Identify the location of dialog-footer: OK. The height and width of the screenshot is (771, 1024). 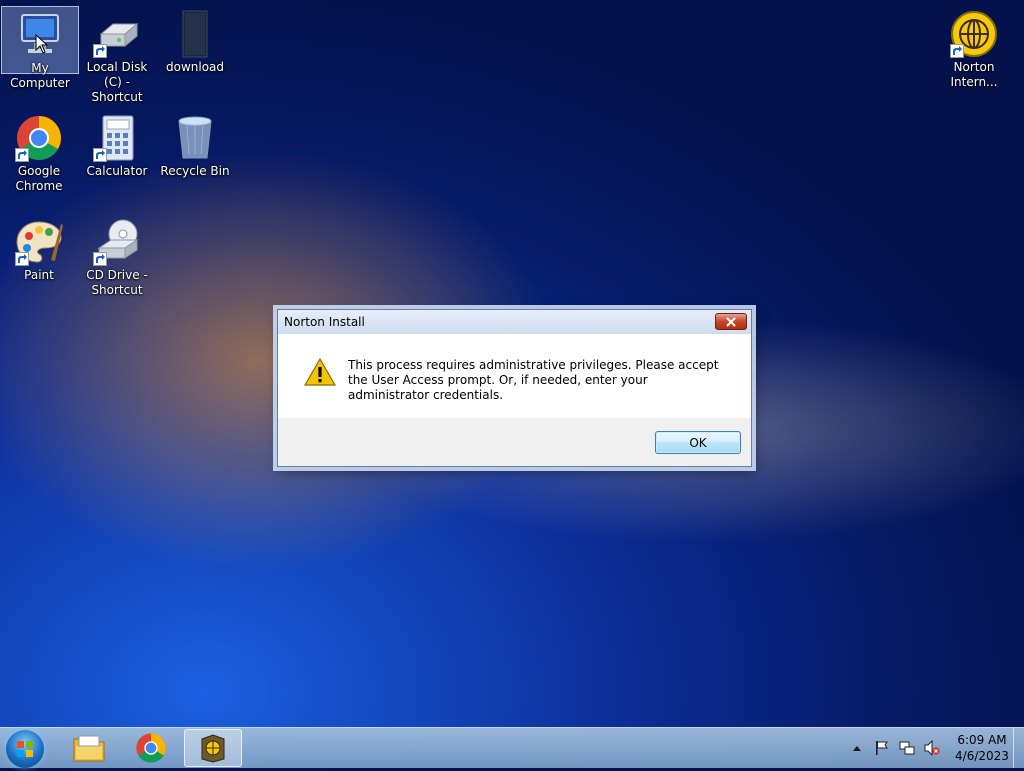
(514, 442).